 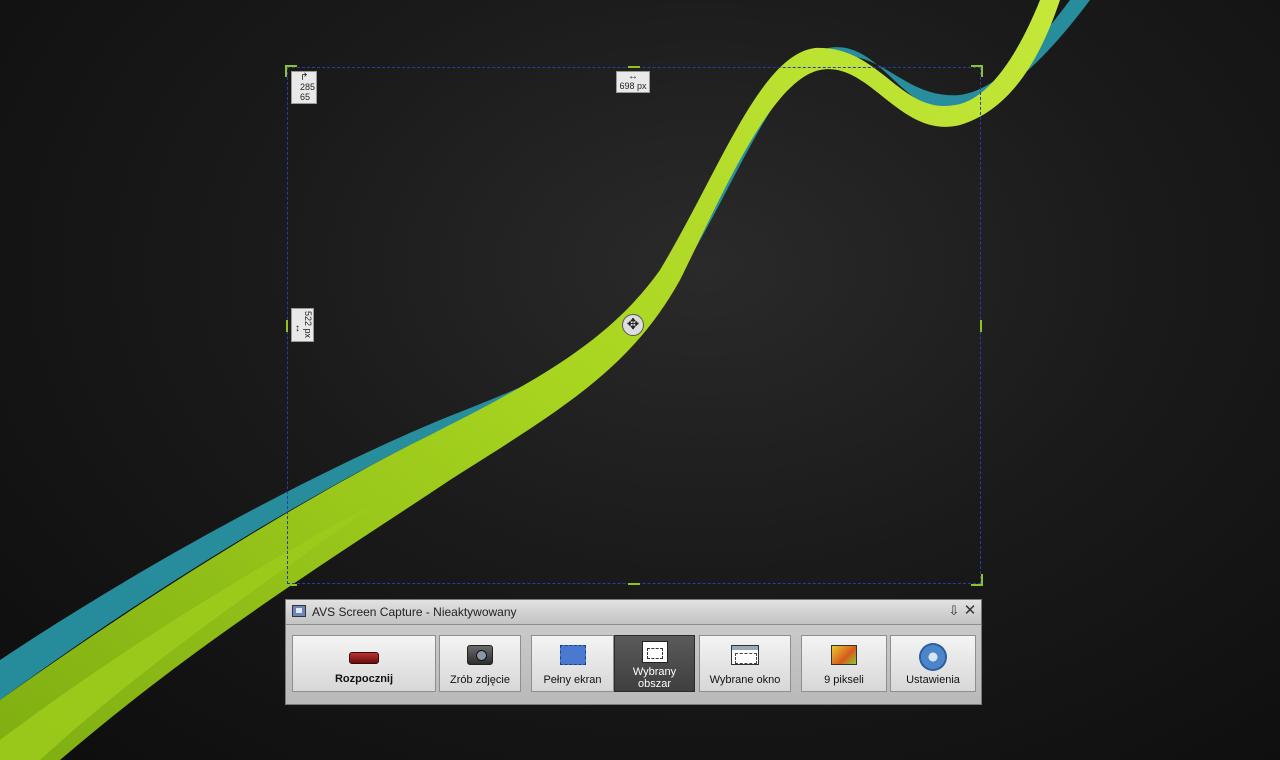 I want to click on position-arrow-icon: ↱, so click(x=304, y=77).